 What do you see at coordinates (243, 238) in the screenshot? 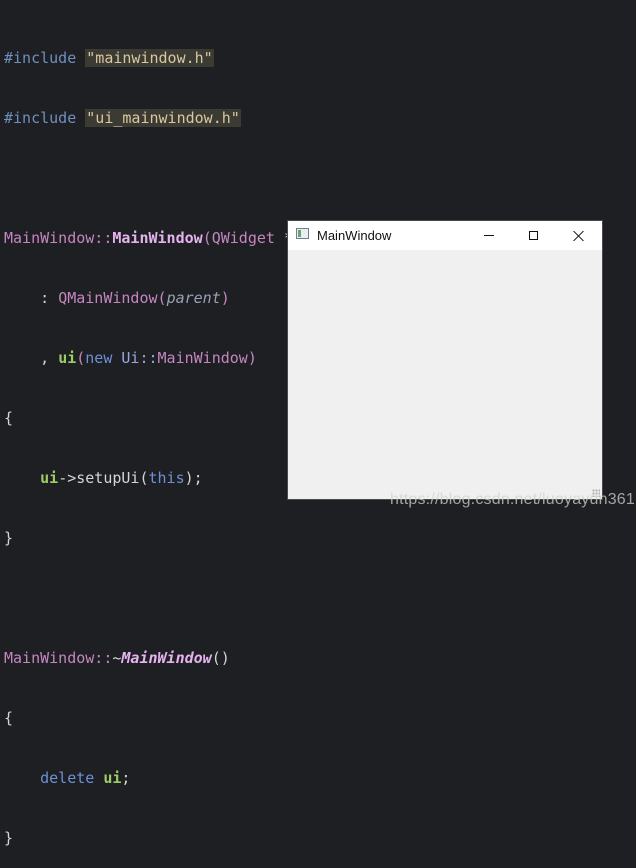
I see `type-name: QWidget` at bounding box center [243, 238].